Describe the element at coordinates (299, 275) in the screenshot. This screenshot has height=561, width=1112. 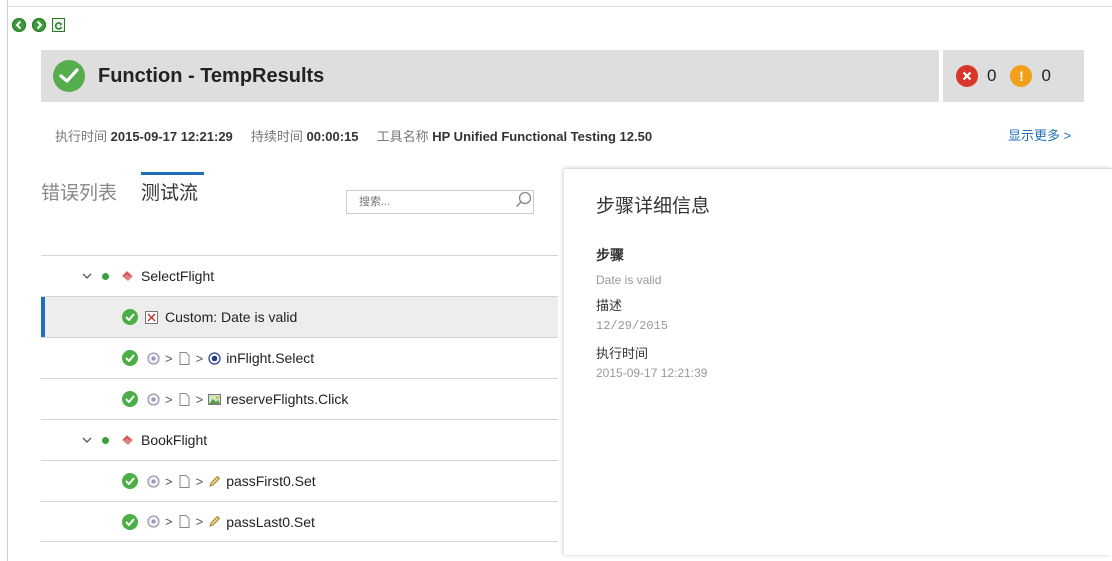
I see `tree-group-selectflight: SelectFlight` at that location.